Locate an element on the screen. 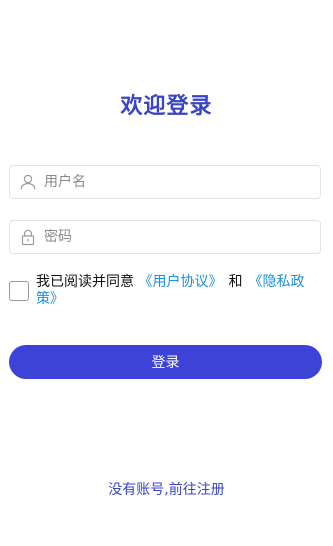 This screenshot has width=333, height=546. agreement-checkbox is located at coordinates (19, 291).